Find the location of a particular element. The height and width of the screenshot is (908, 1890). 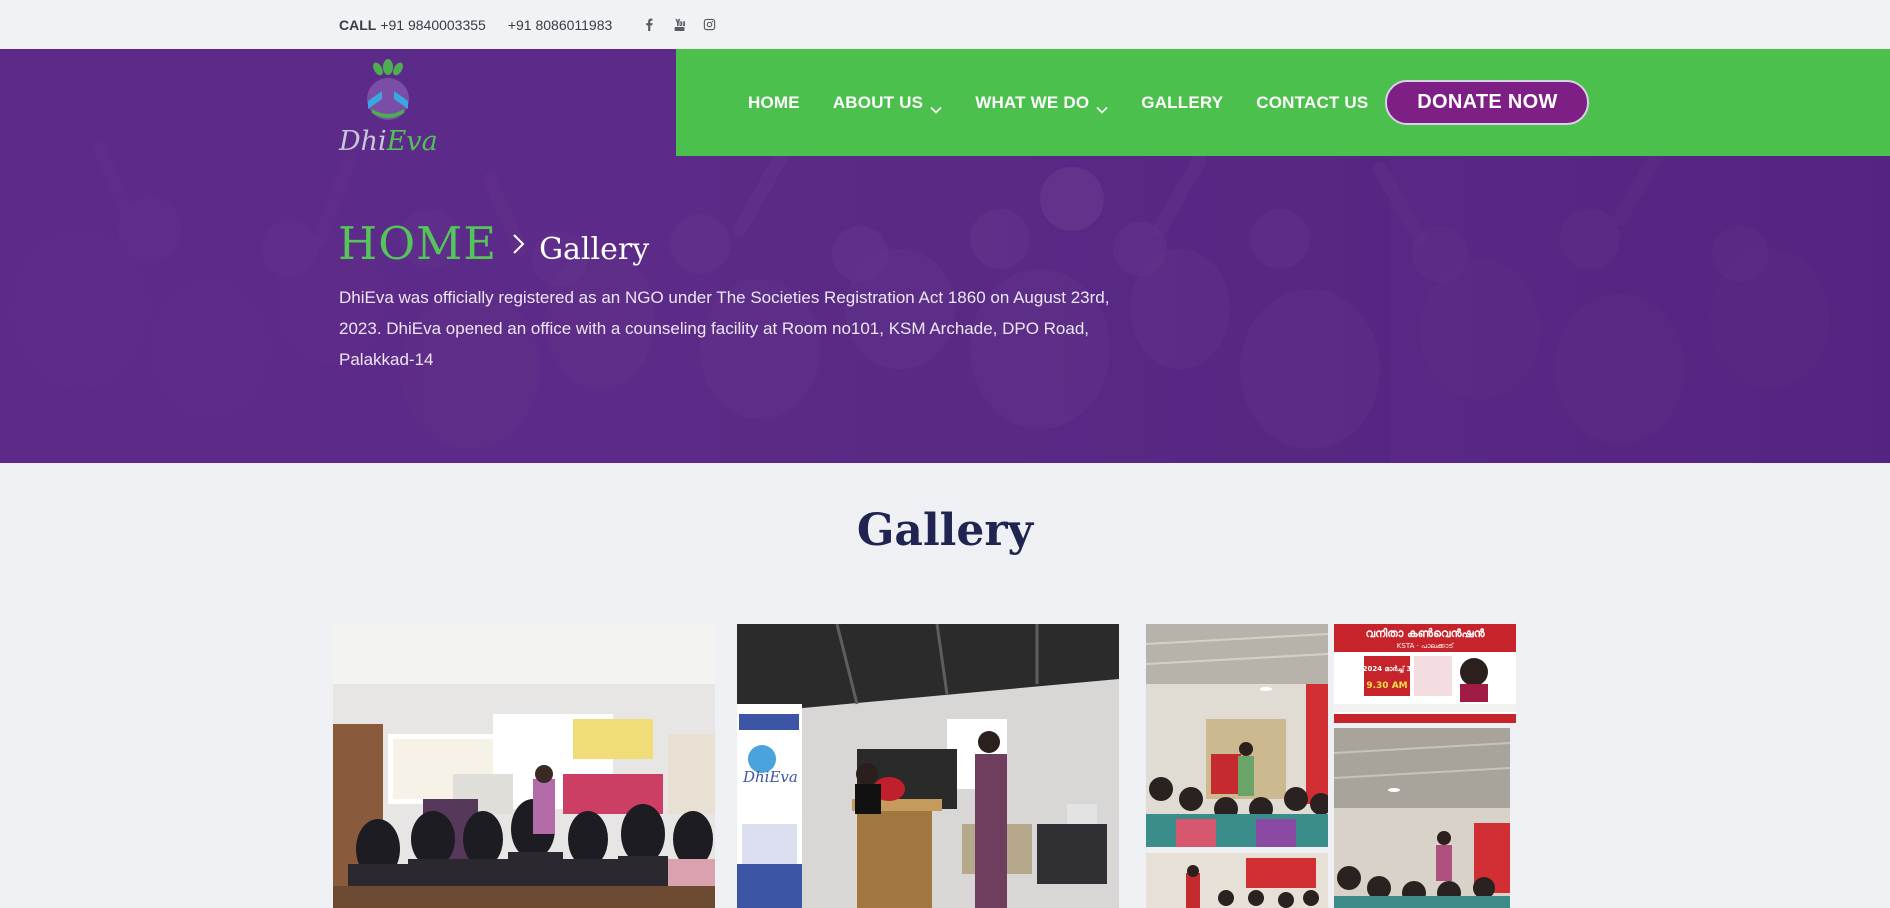

facebook-icon is located at coordinates (649, 25).